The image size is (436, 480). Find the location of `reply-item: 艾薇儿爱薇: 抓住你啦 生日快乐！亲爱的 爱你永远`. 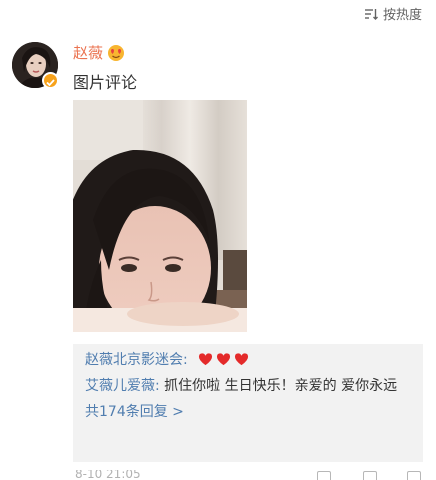

reply-item: 艾薇儿爱薇: 抓住你啦 生日快乐！亲爱的 爱你永远 is located at coordinates (248, 386).